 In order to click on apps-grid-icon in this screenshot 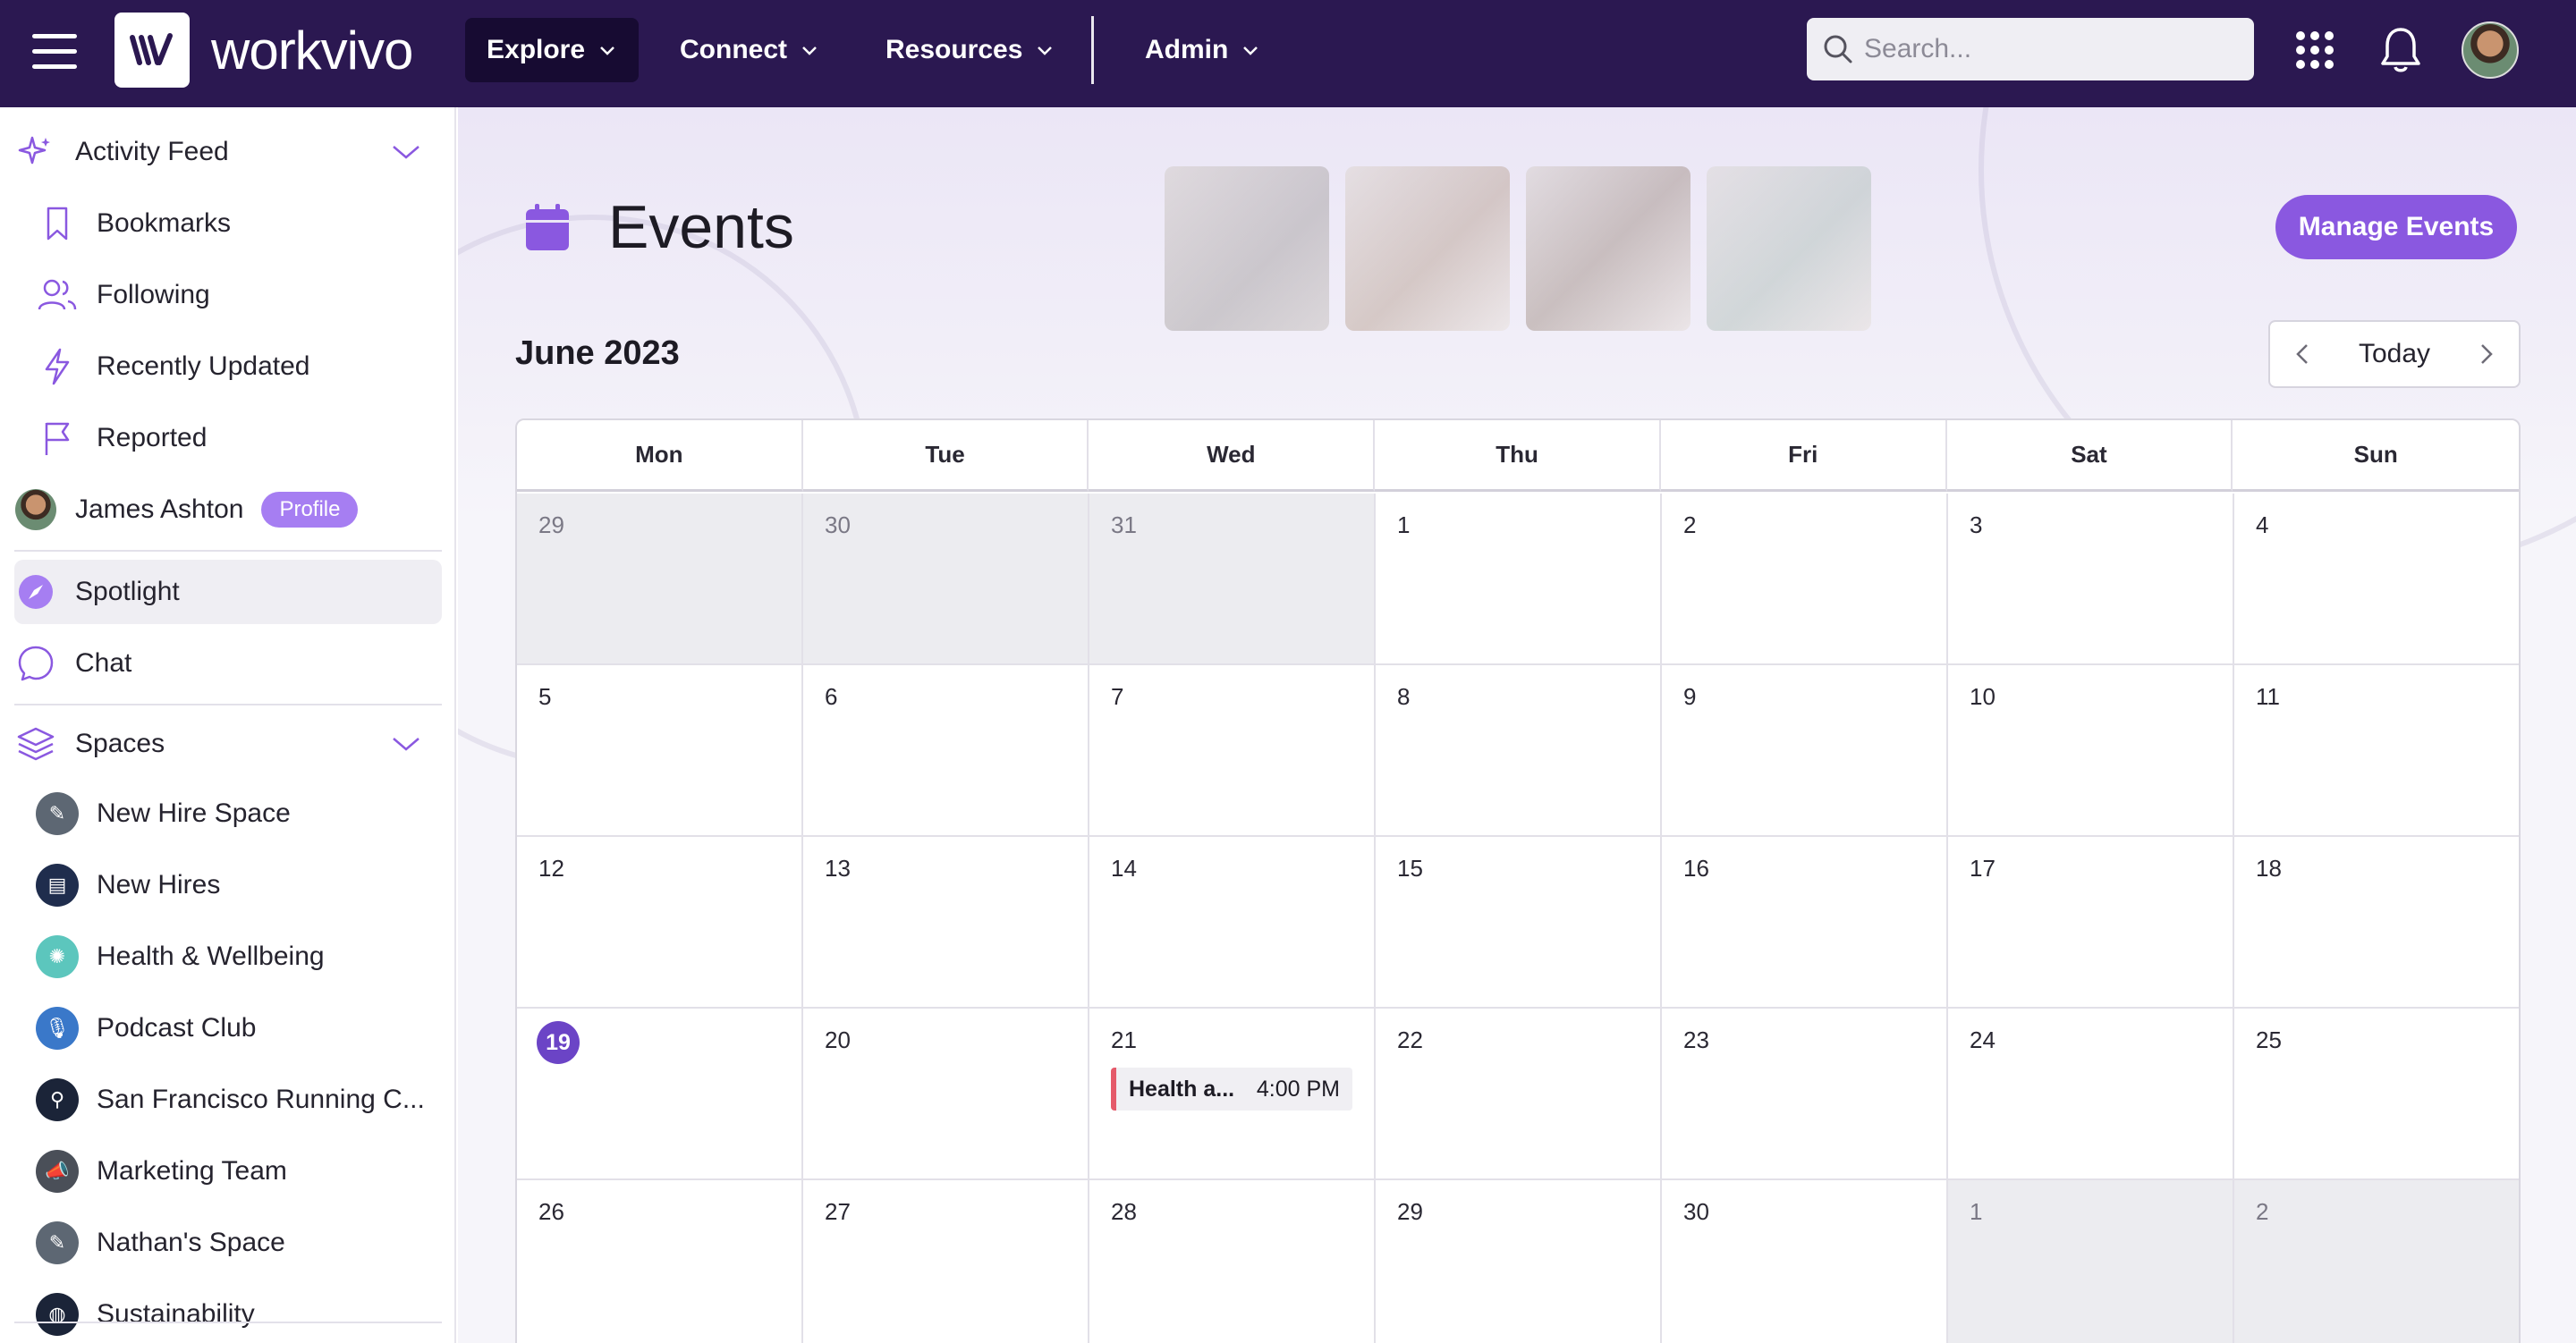, I will do `click(2315, 50)`.